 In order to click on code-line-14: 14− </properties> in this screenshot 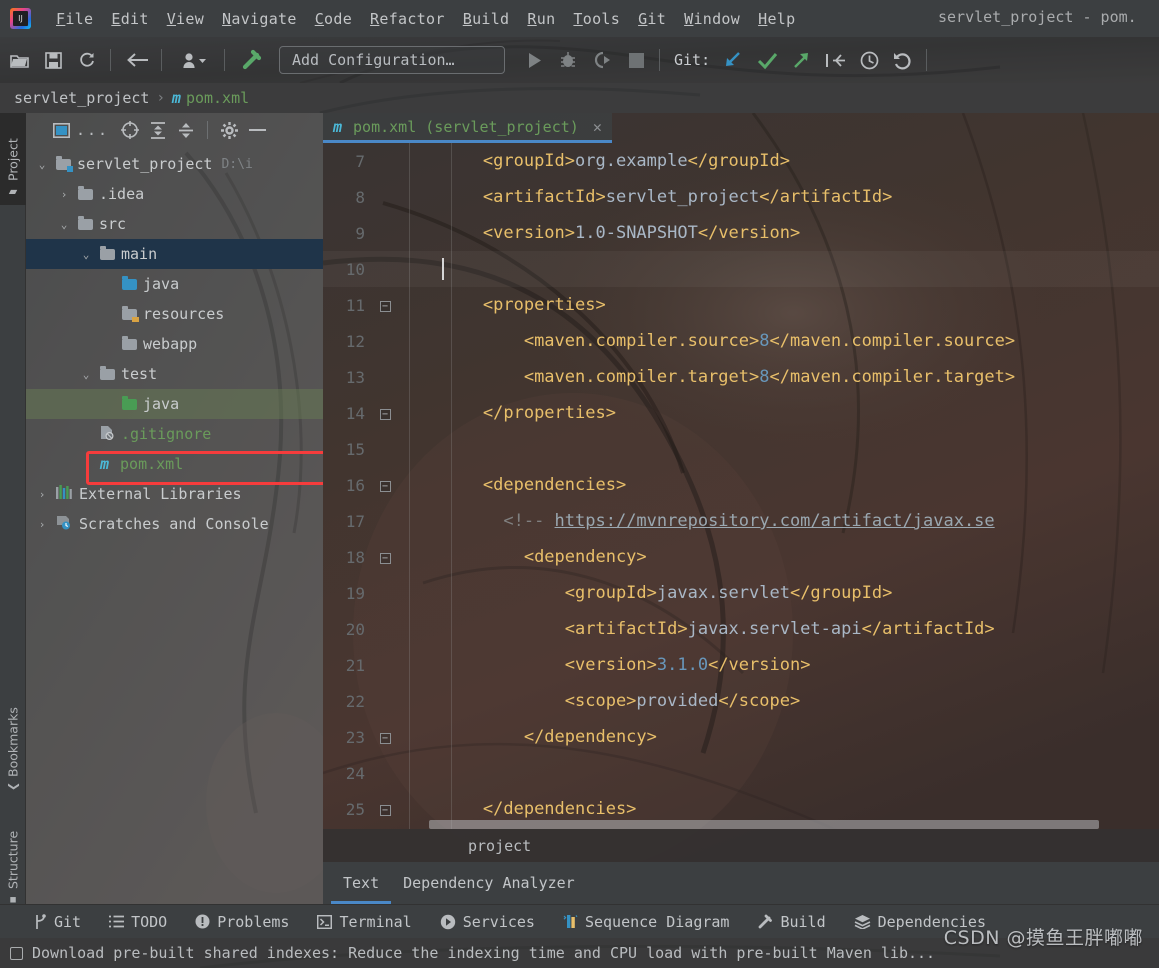, I will do `click(741, 413)`.